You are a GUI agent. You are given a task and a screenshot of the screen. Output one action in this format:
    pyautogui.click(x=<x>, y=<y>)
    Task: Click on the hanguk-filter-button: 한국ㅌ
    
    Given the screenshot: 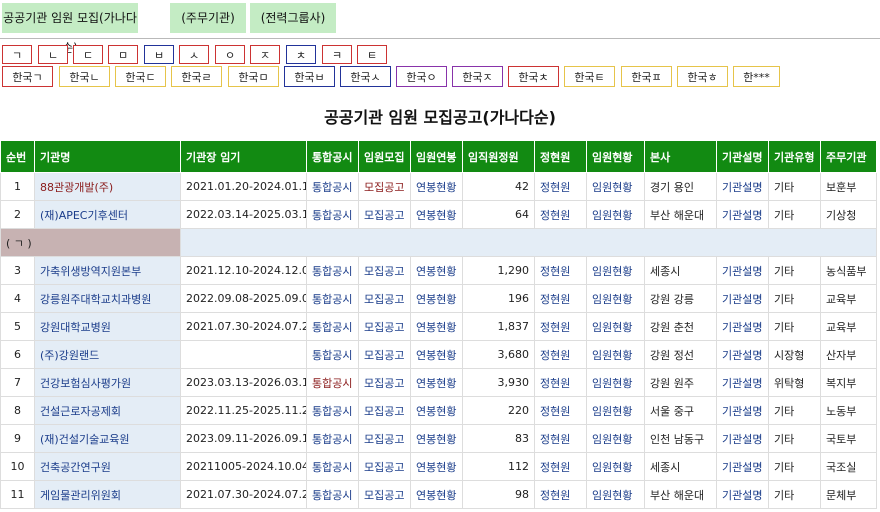 What is the action you would take?
    pyautogui.click(x=589, y=76)
    